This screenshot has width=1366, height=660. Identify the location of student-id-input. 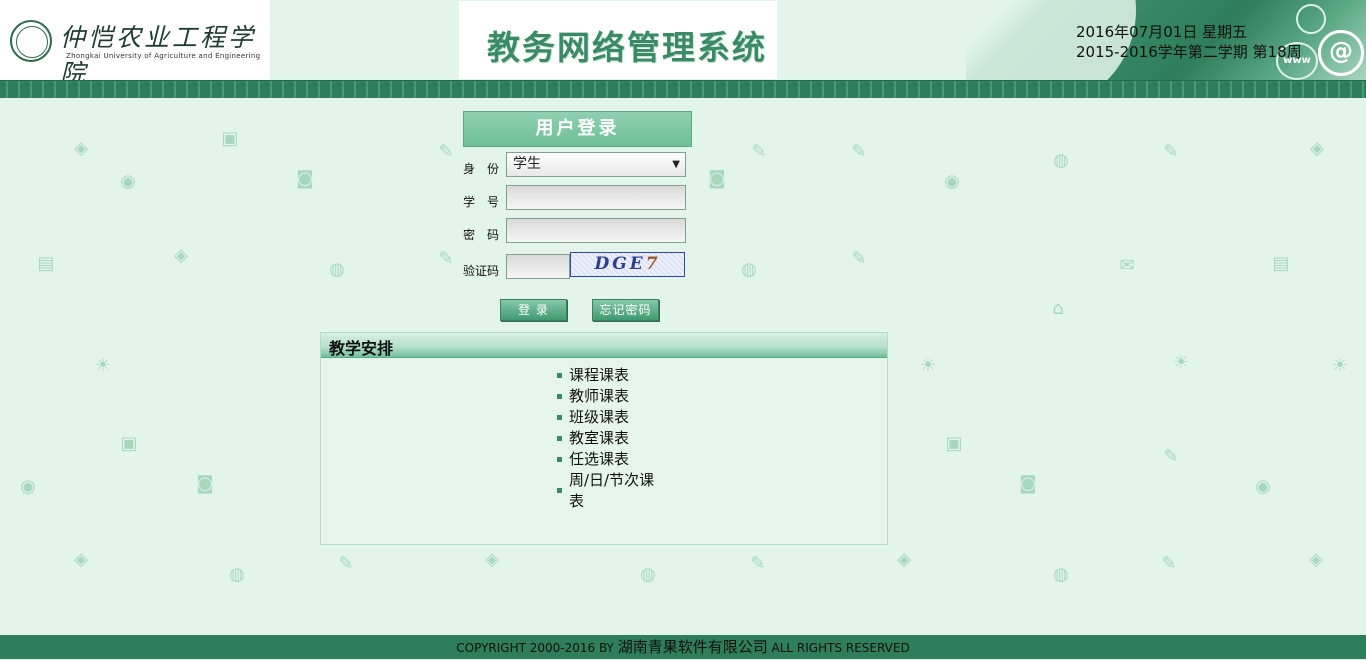
(596, 197).